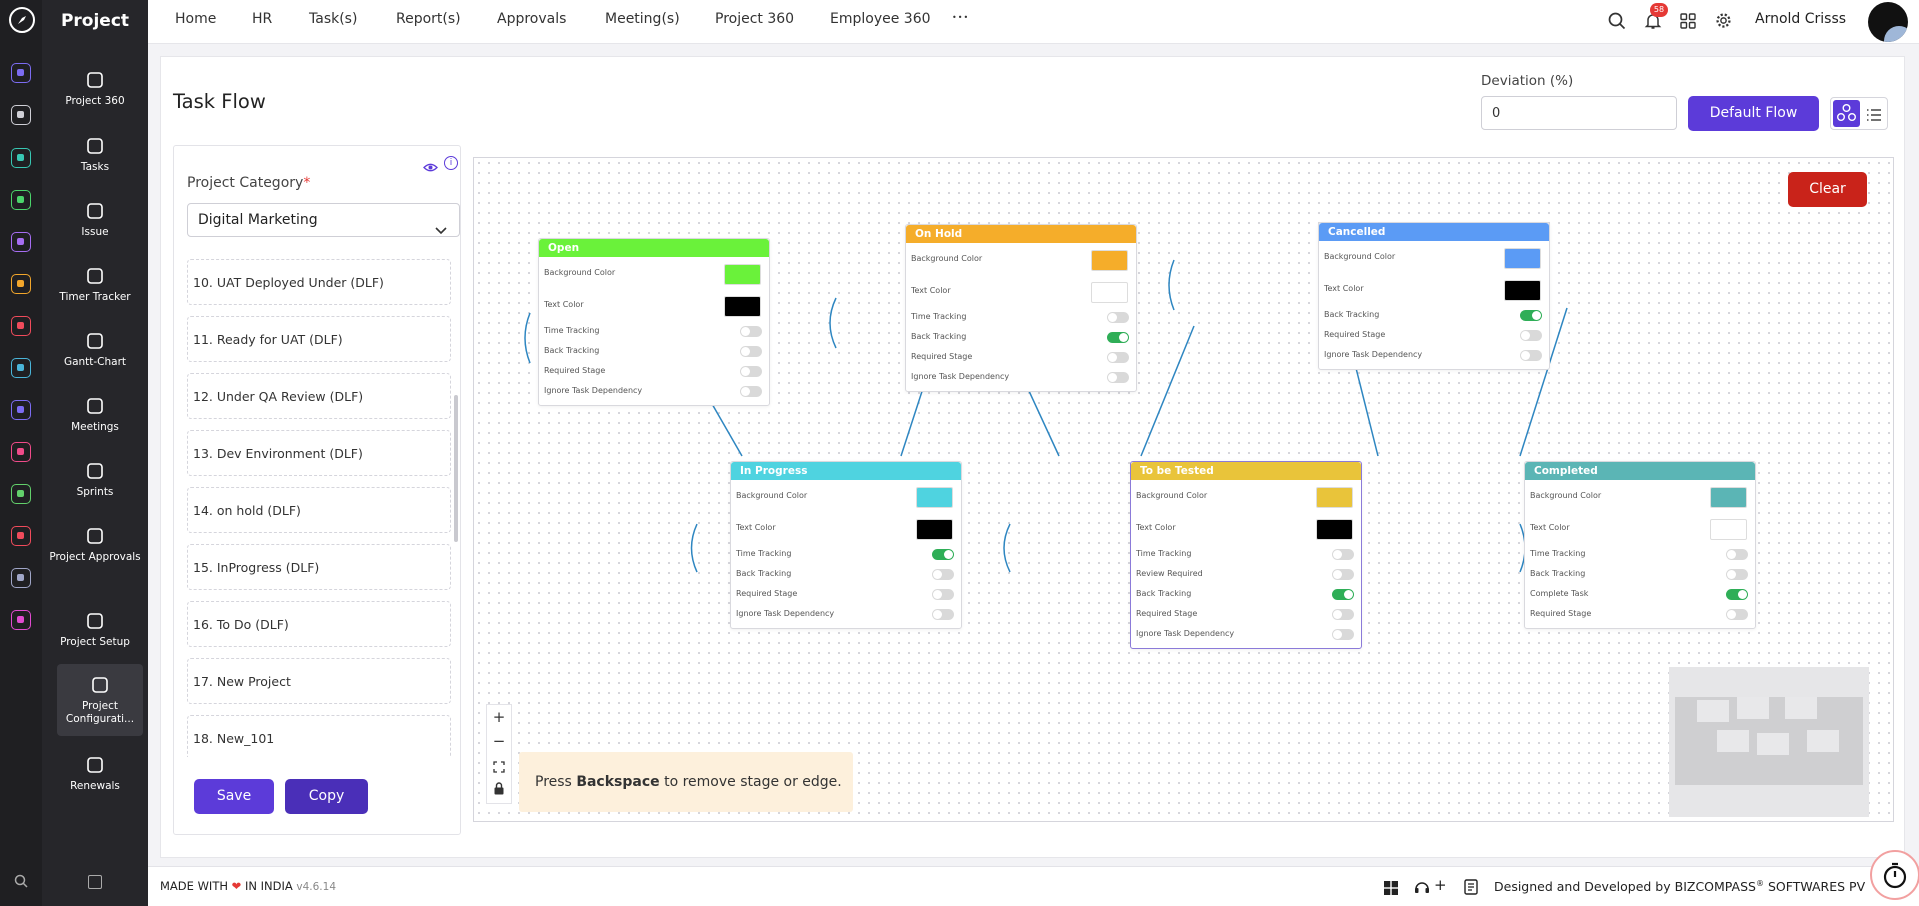  Describe the element at coordinates (95, 350) in the screenshot. I see `sidebar-item-5: Gantt-Chart` at that location.